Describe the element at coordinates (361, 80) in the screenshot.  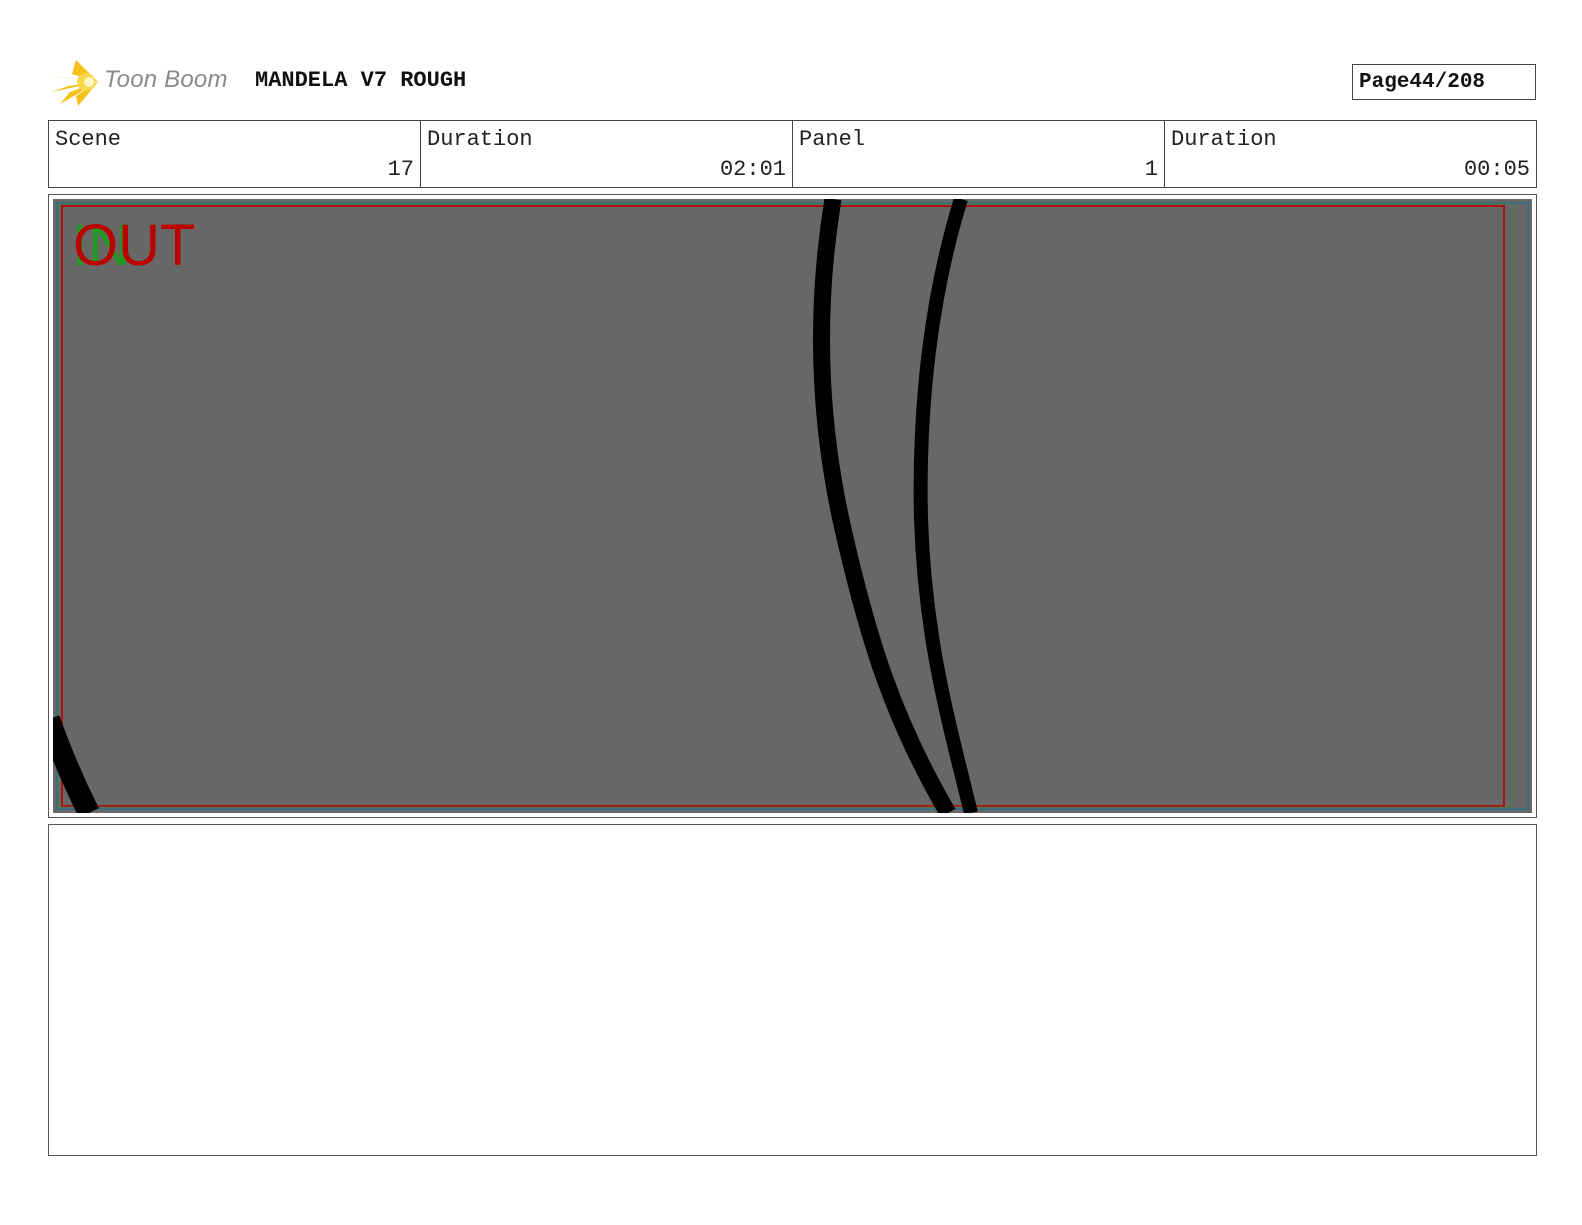
I see `project-title: MANDELA V7 ROUGH` at that location.